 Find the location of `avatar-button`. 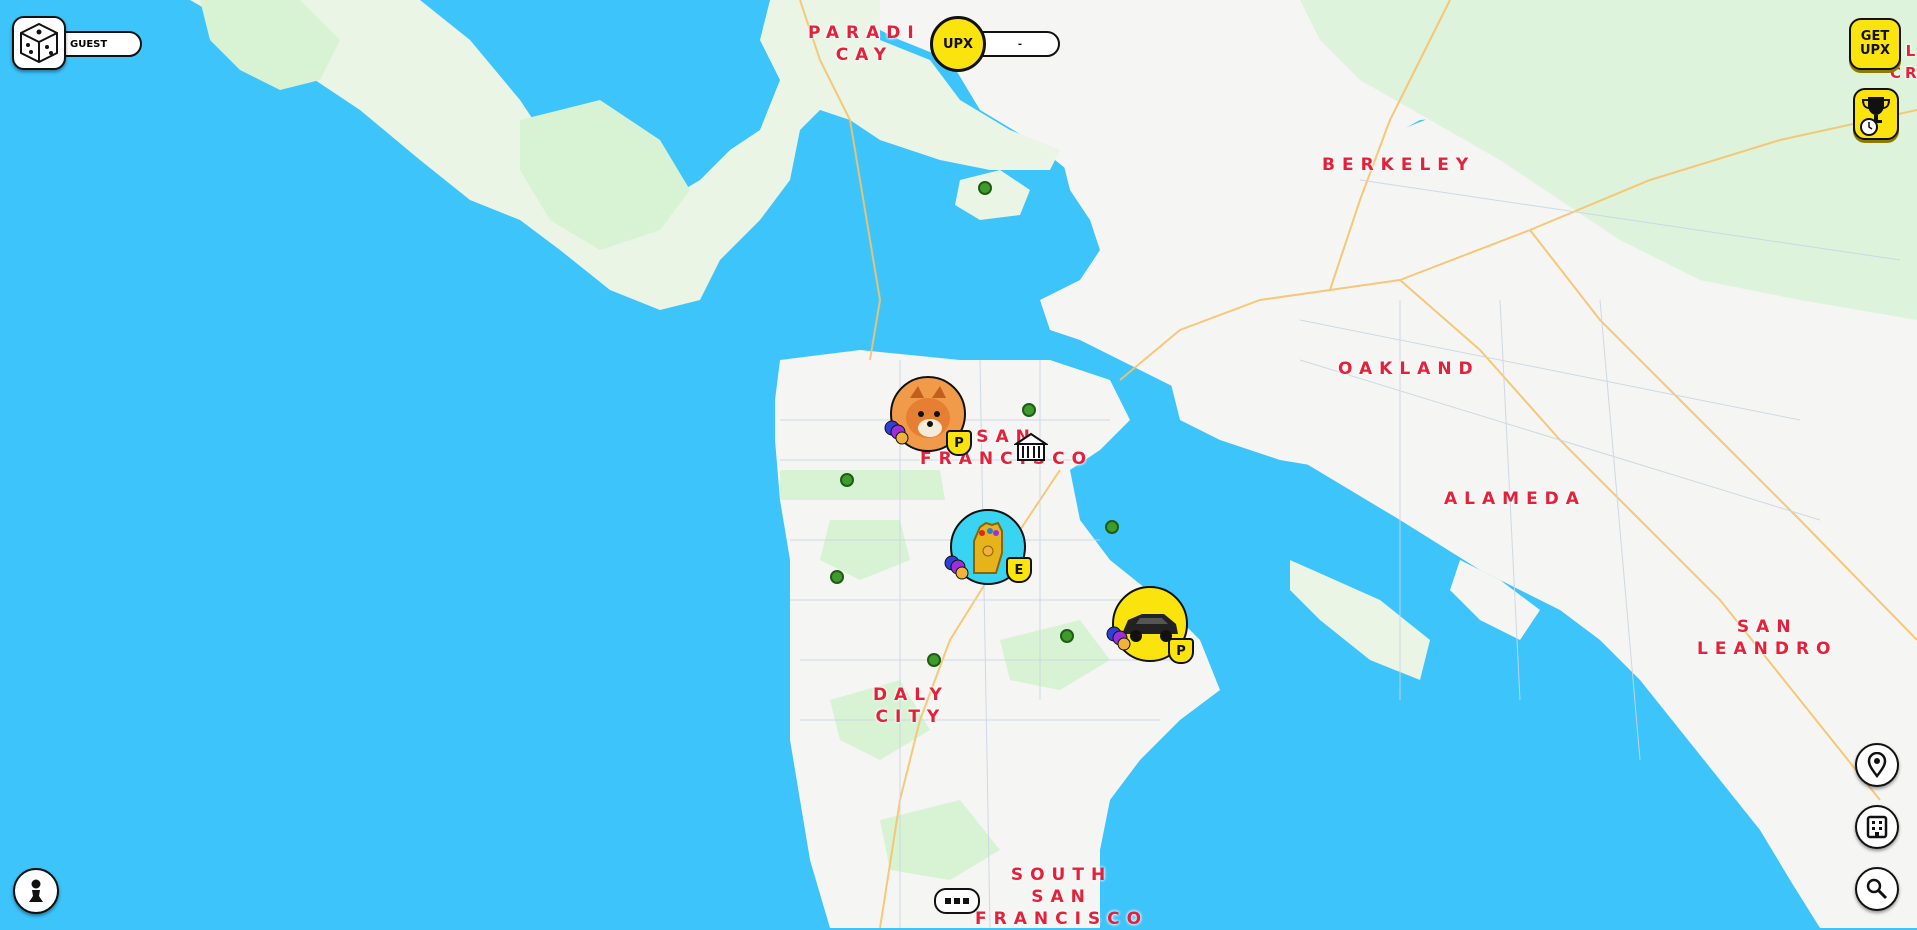

avatar-button is located at coordinates (36, 891).